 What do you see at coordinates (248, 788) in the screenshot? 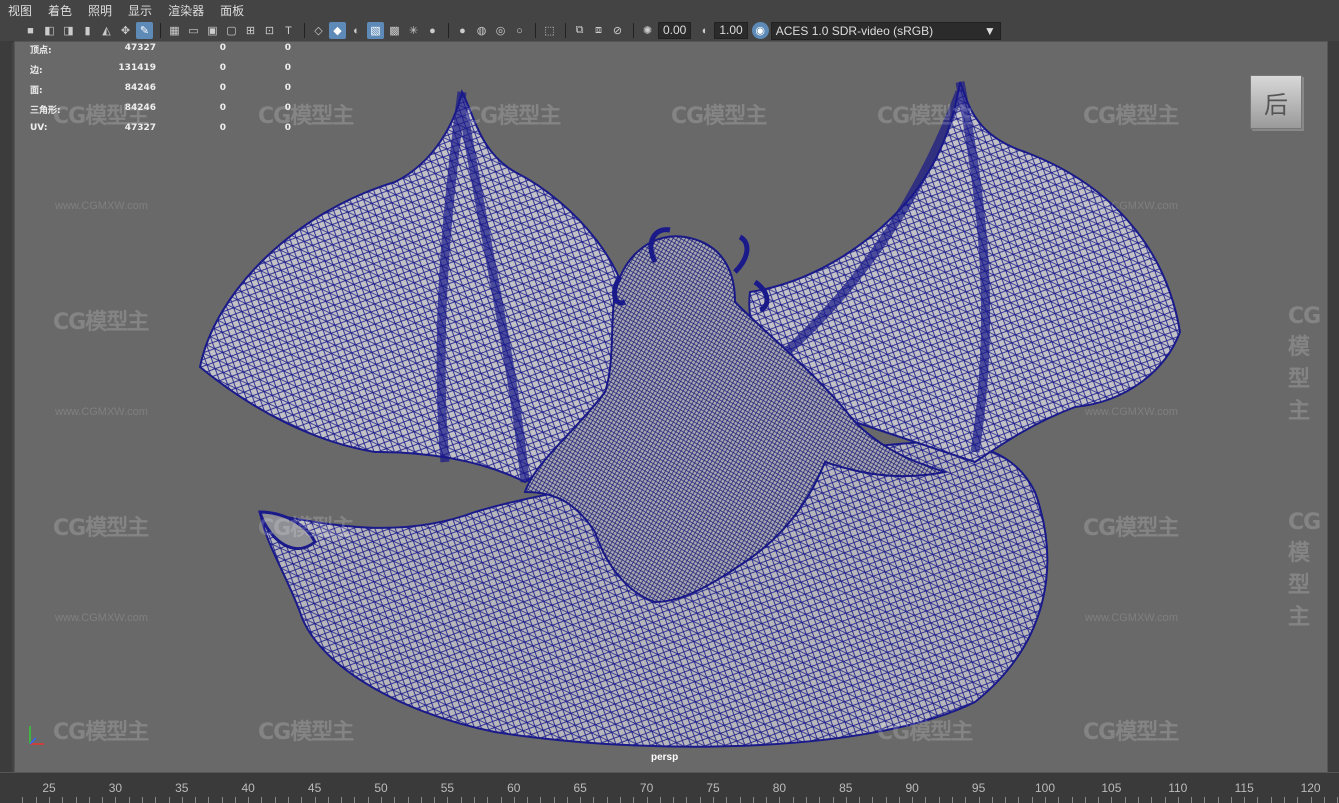
I see `timeline-tick-label: 40` at bounding box center [248, 788].